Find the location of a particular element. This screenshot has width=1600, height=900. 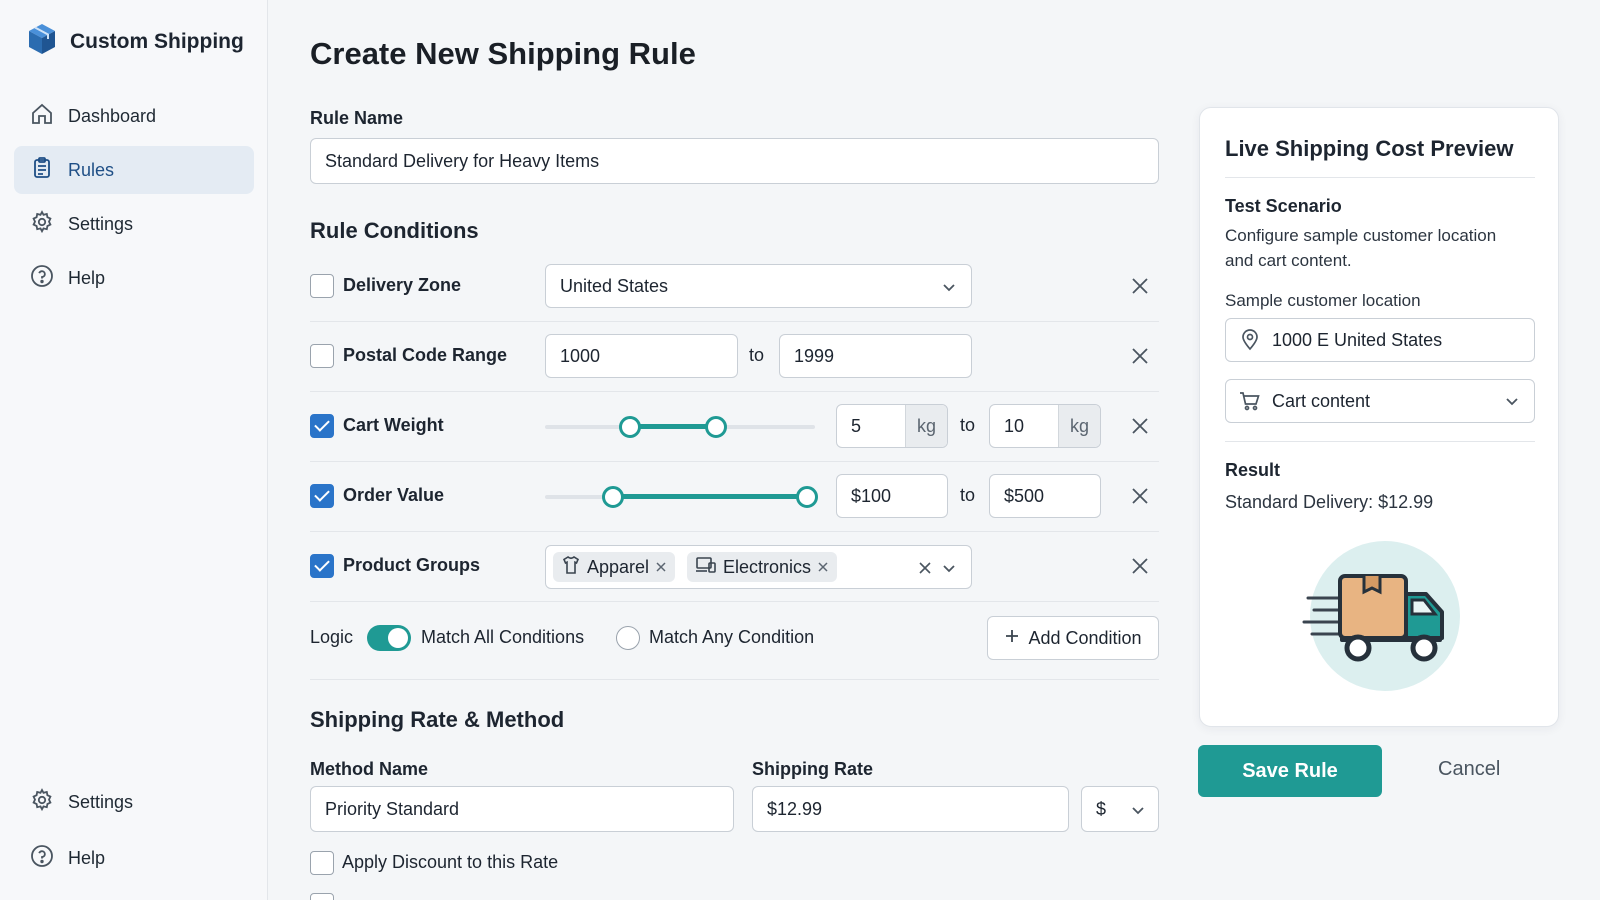

save-rule-button: Save Rule is located at coordinates (1290, 771).